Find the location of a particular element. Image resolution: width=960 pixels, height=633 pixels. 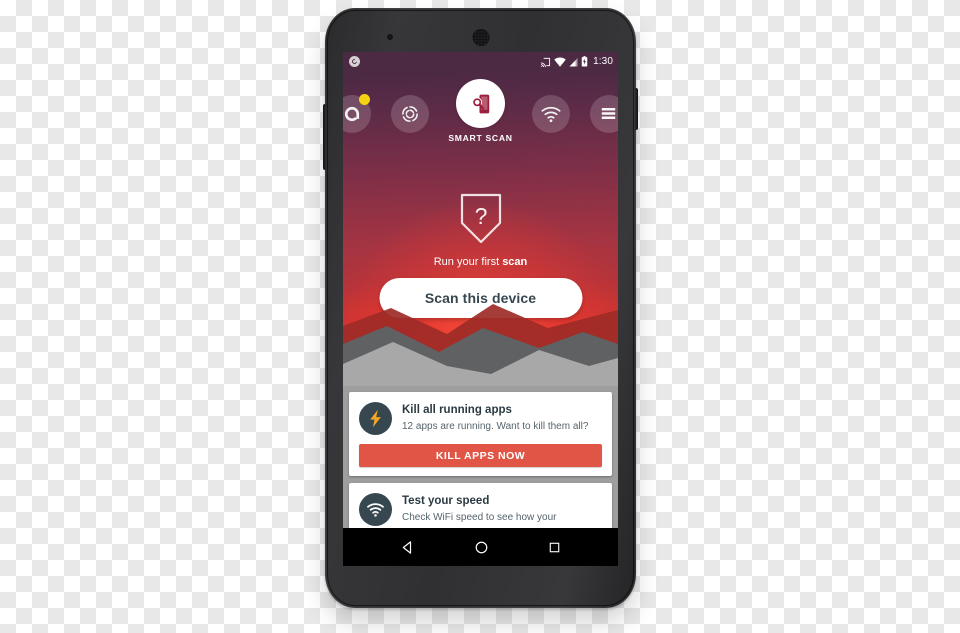

scan-status-strong: scan is located at coordinates (515, 262).